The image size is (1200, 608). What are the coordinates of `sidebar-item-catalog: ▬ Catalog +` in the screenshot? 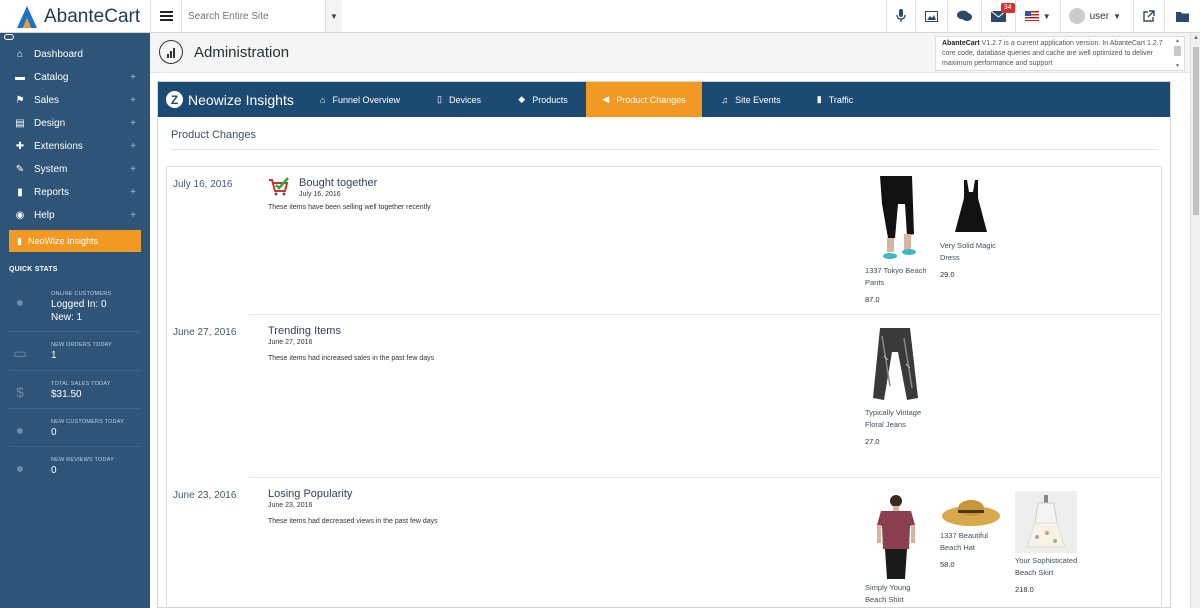 It's located at (75, 77).